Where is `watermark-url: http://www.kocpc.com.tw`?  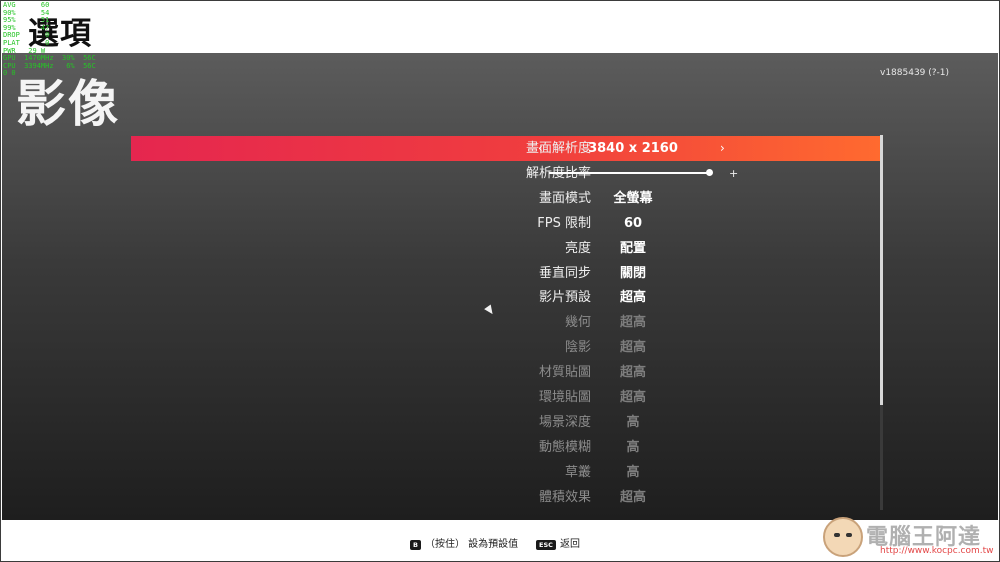
watermark-url: http://www.kocpc.com.tw is located at coordinates (937, 551).